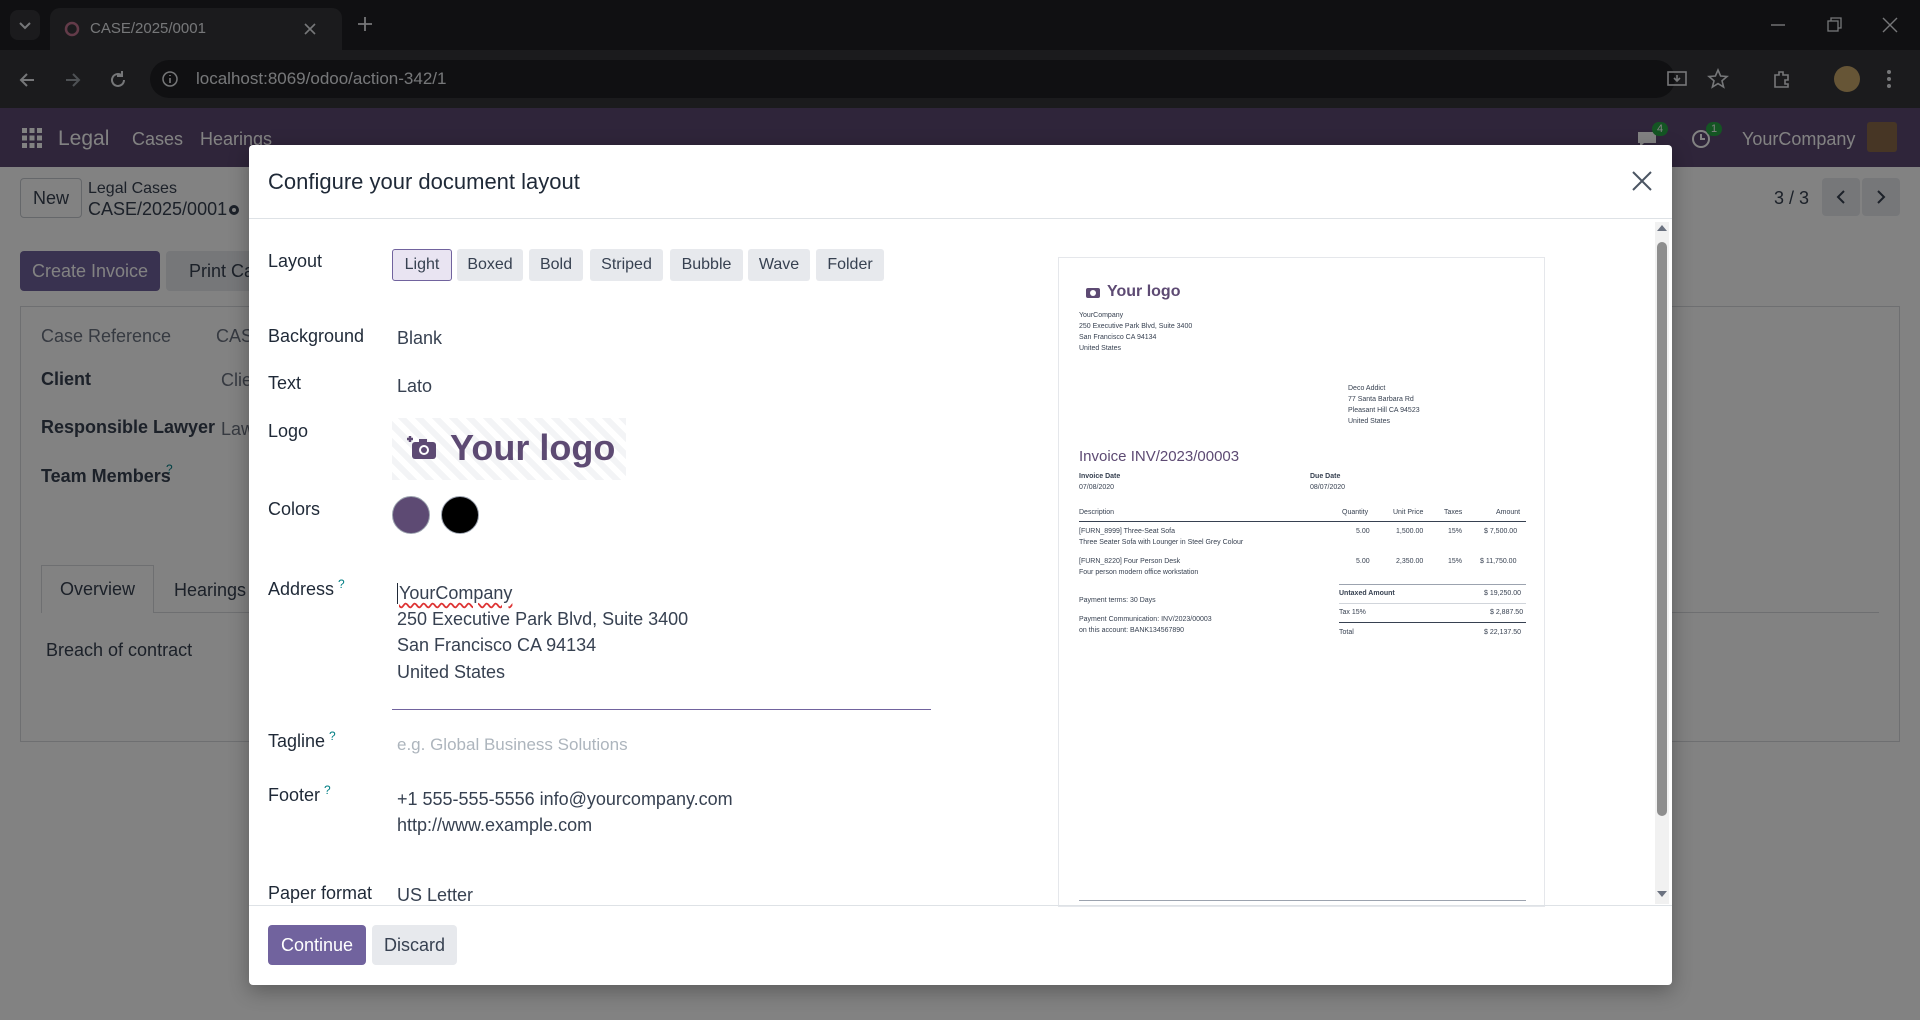  What do you see at coordinates (285, 383) in the screenshot?
I see `text-label: Text` at bounding box center [285, 383].